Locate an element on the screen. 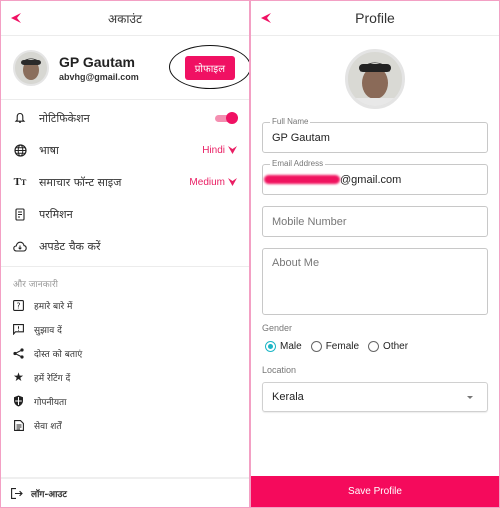  help-icon: ? is located at coordinates (18, 305).